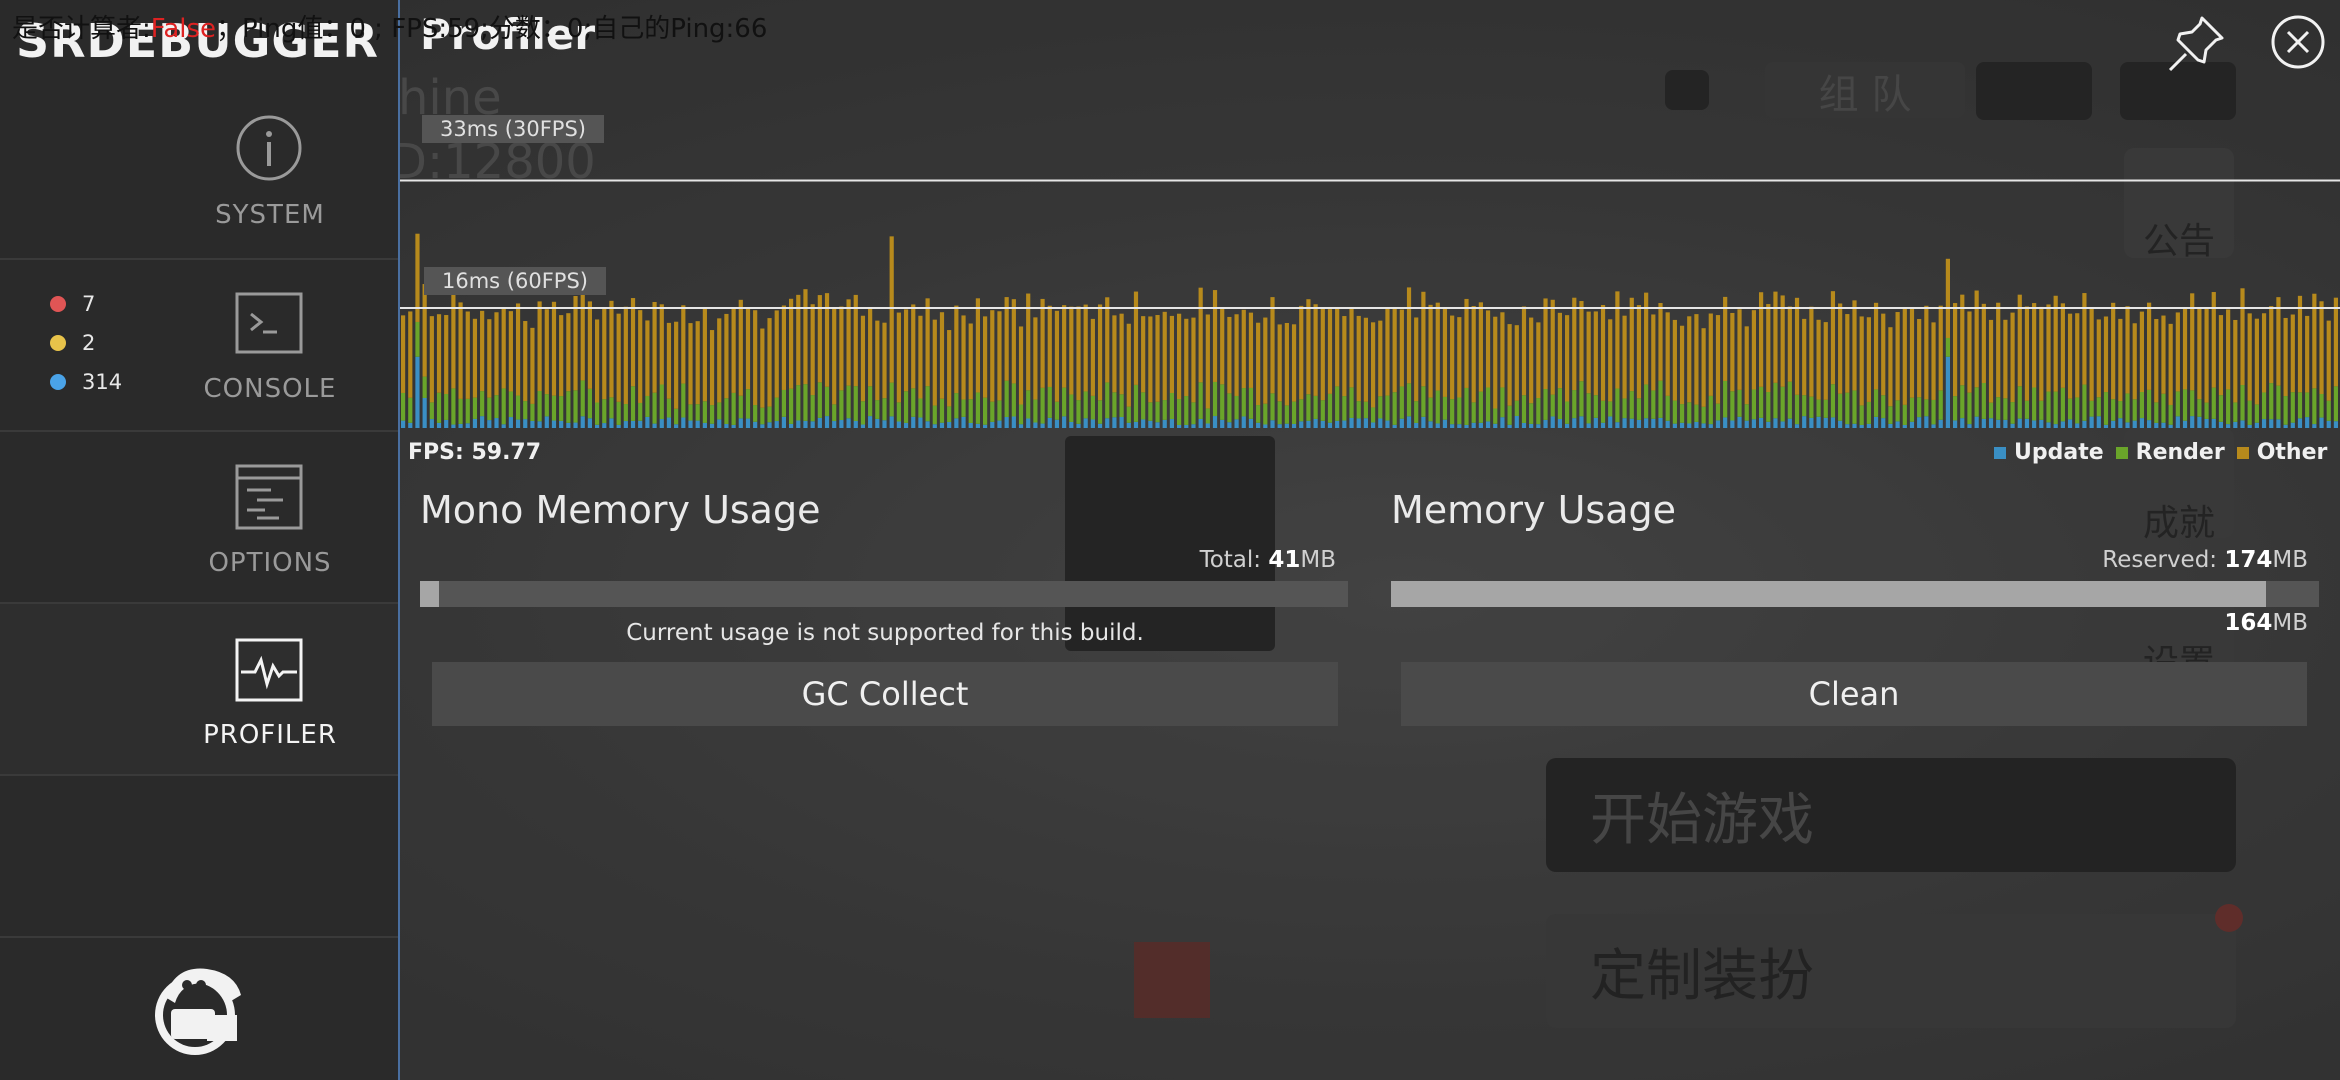 The width and height of the screenshot is (2340, 1080). What do you see at coordinates (270, 215) in the screenshot?
I see `sidebar-item-label: SYSTEM` at bounding box center [270, 215].